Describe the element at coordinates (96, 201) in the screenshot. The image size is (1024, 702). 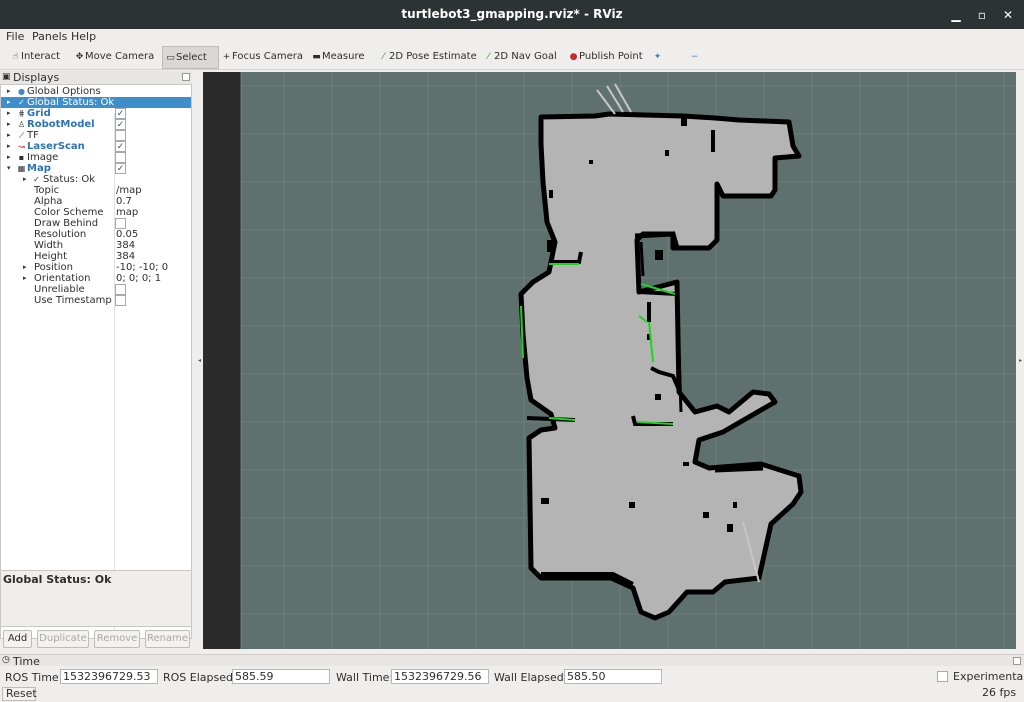
I see `map-prop-alpha: Alpha 0.7` at that location.